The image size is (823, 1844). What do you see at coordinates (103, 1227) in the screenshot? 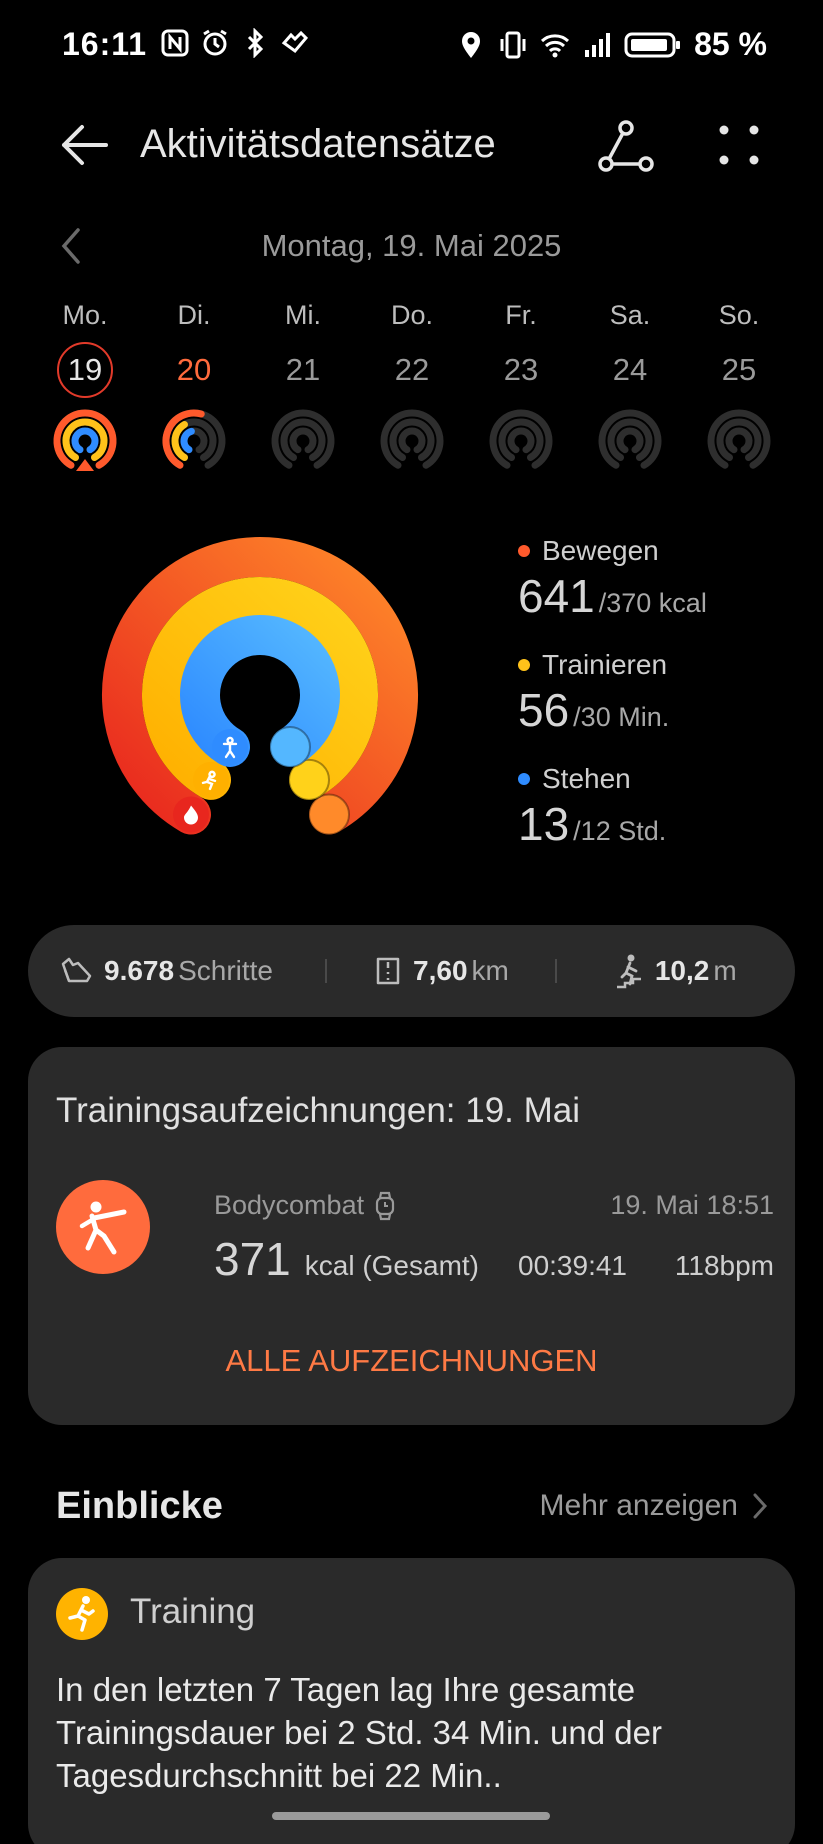
I see `bodycombat-icon` at bounding box center [103, 1227].